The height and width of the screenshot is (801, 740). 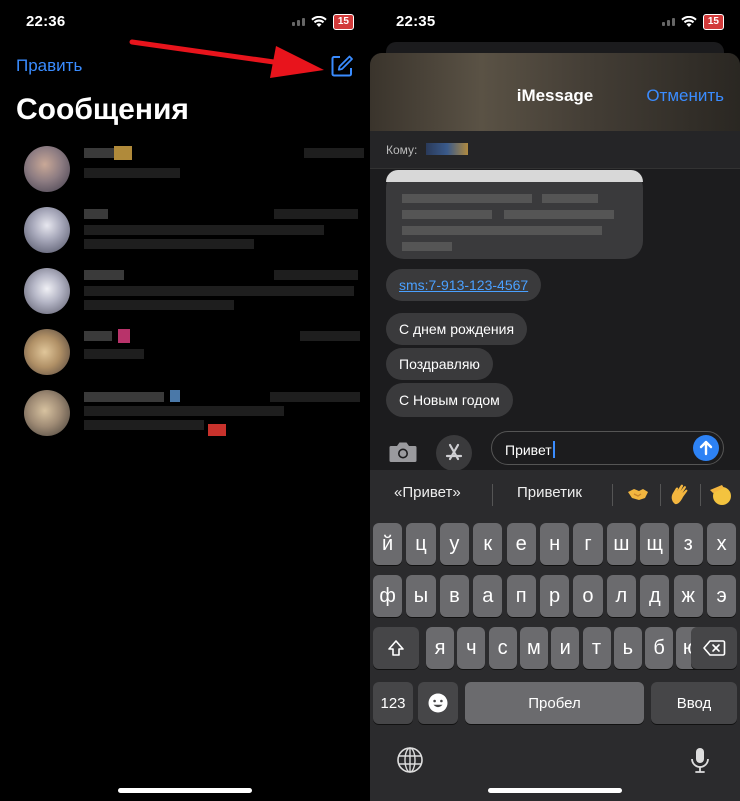 I want to click on key-б: б, so click(x=659, y=648).